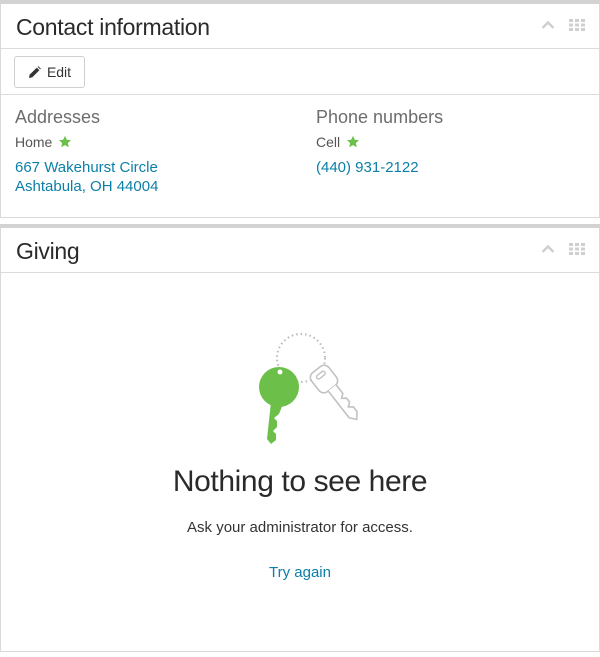 The image size is (600, 657). What do you see at coordinates (58, 117) in the screenshot?
I see `addresses-heading: Addresses` at bounding box center [58, 117].